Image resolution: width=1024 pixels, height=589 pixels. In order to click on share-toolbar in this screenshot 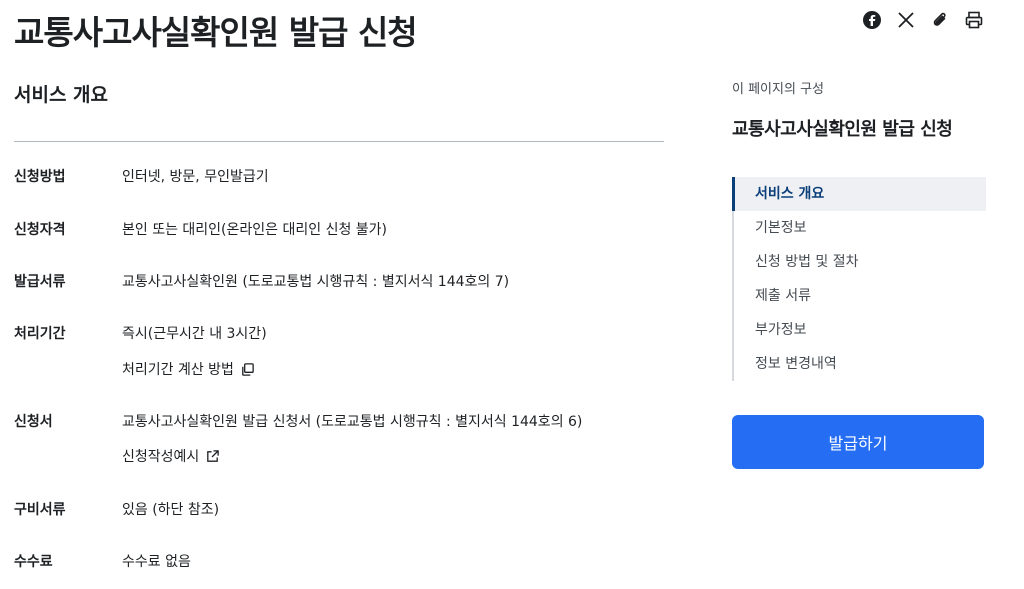, I will do `click(923, 20)`.